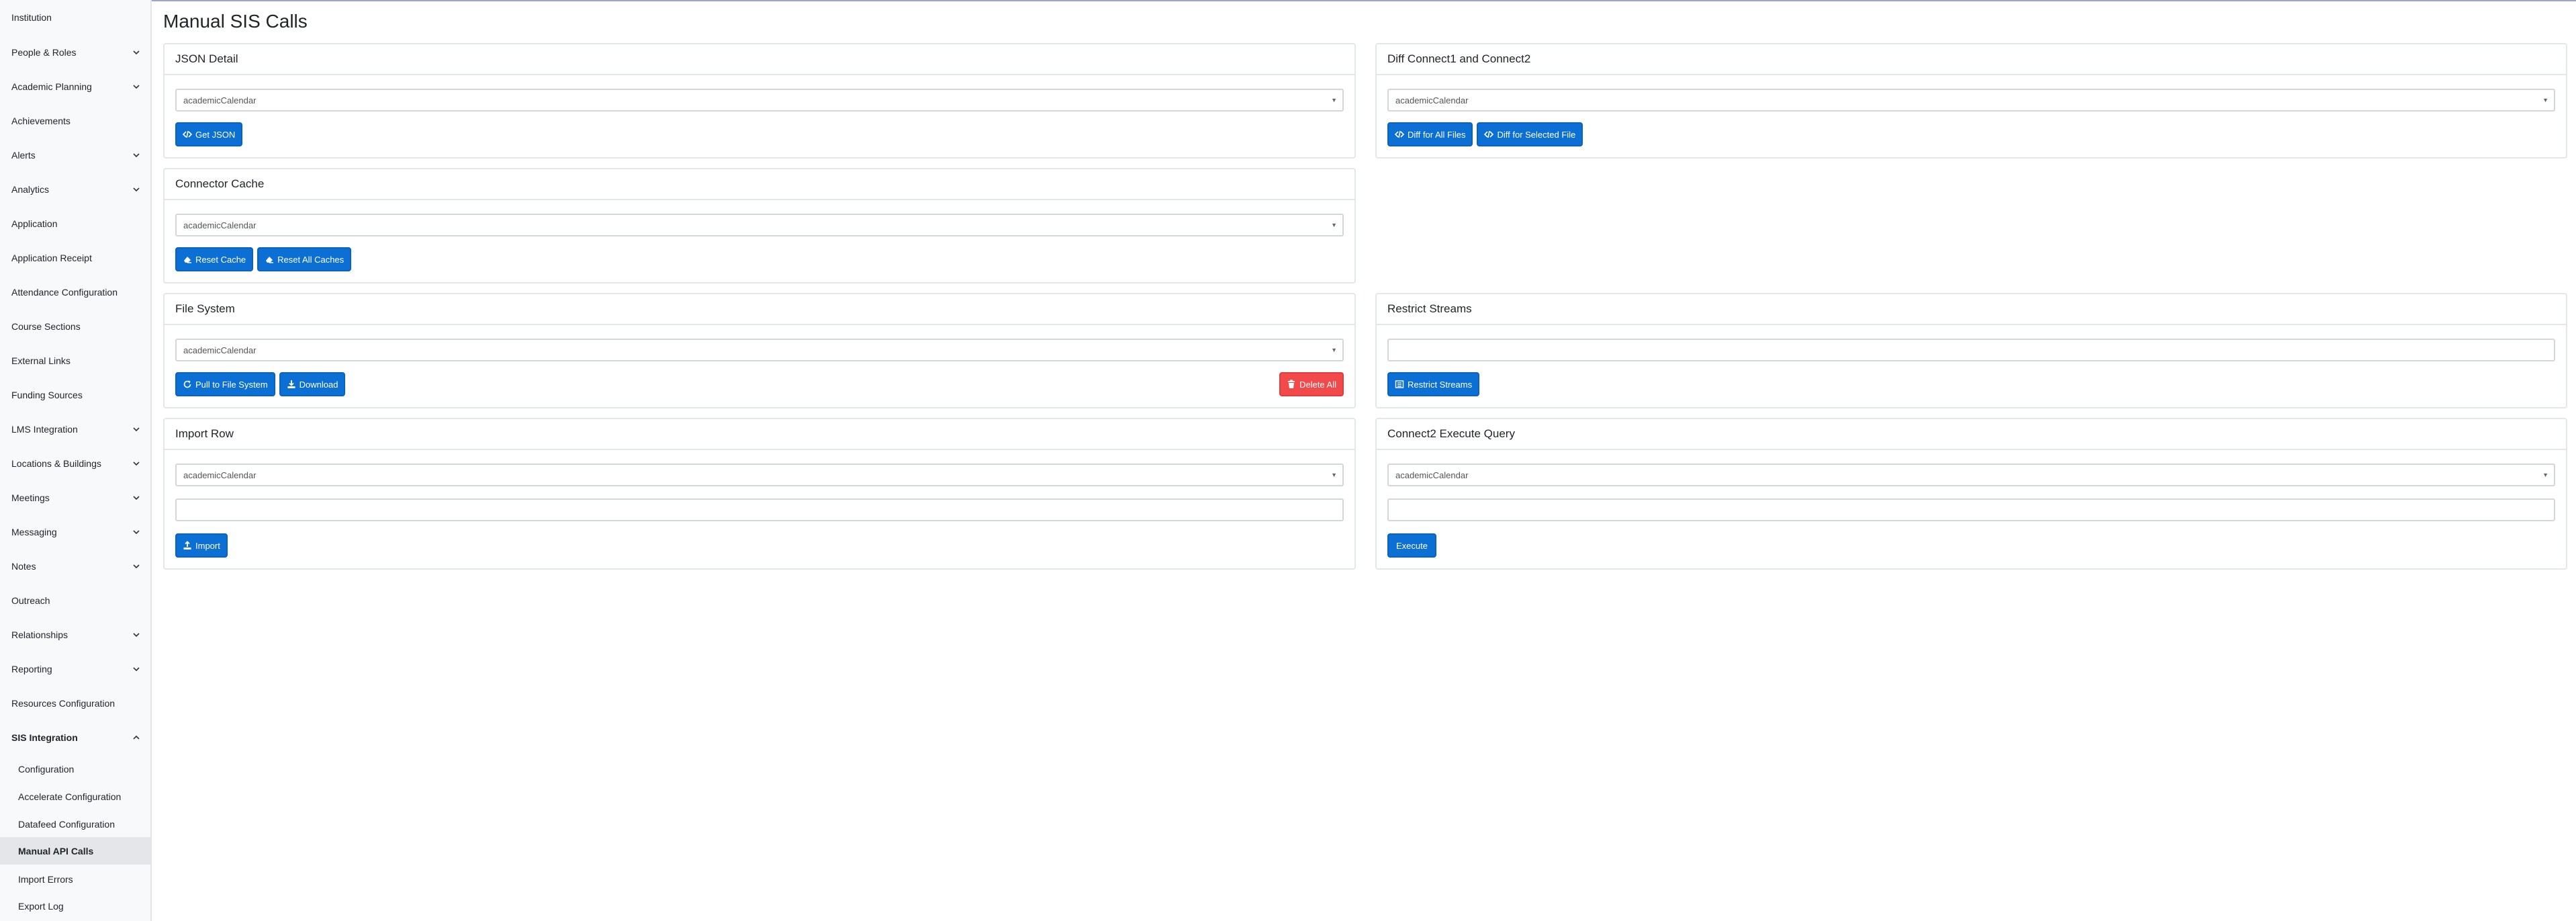 The height and width of the screenshot is (921, 2576). Describe the element at coordinates (41, 360) in the screenshot. I see `sidebar-item-label: External Links` at that location.